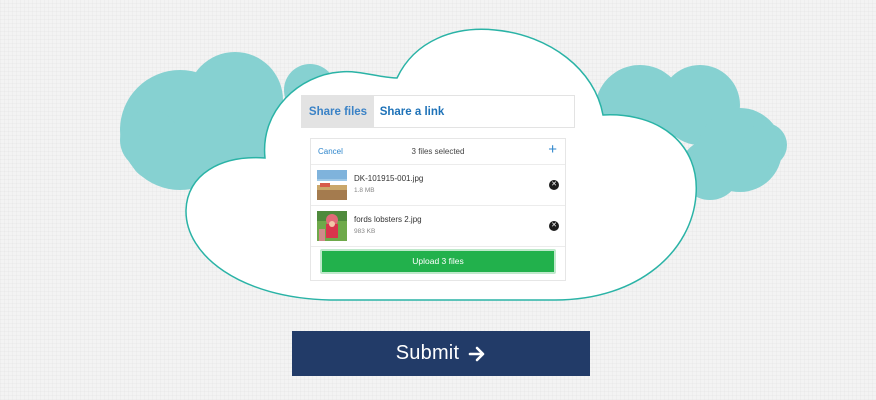  Describe the element at coordinates (365, 231) in the screenshot. I see `file-size: 983 KB` at that location.